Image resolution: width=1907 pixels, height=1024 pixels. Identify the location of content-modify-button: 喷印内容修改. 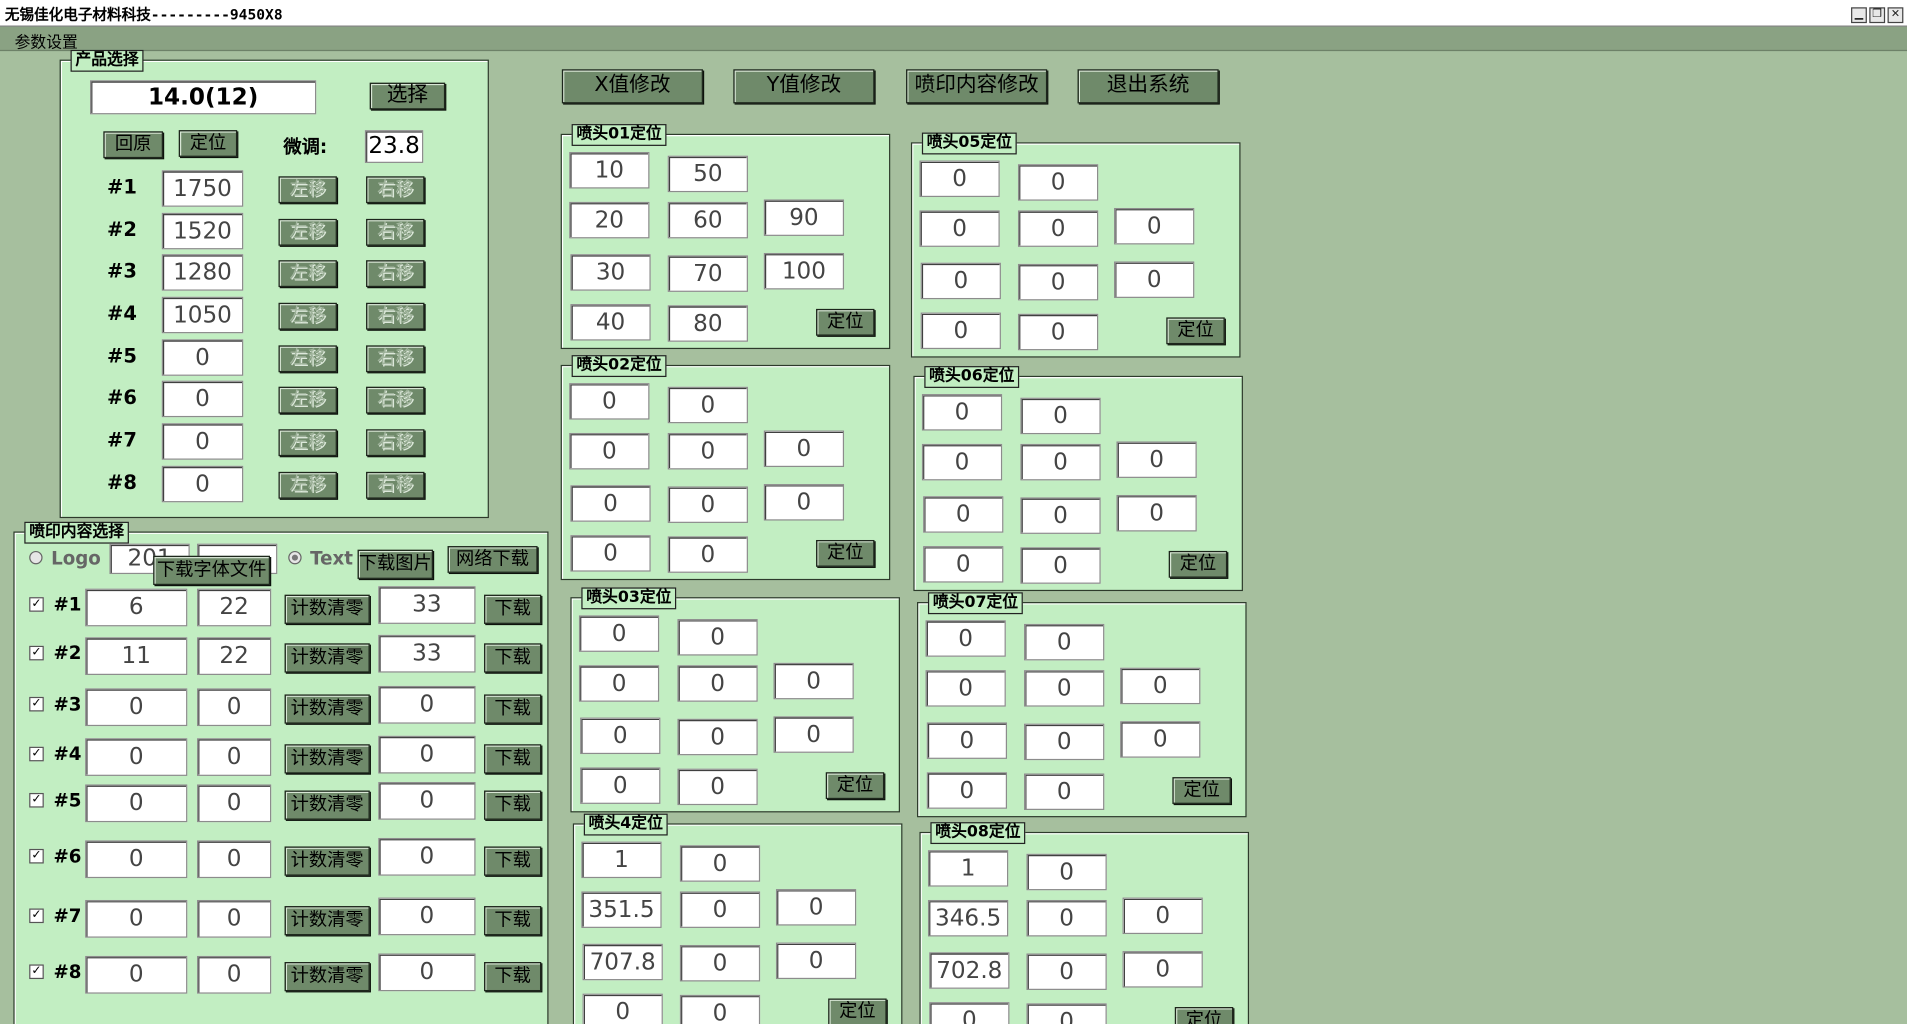
(977, 86).